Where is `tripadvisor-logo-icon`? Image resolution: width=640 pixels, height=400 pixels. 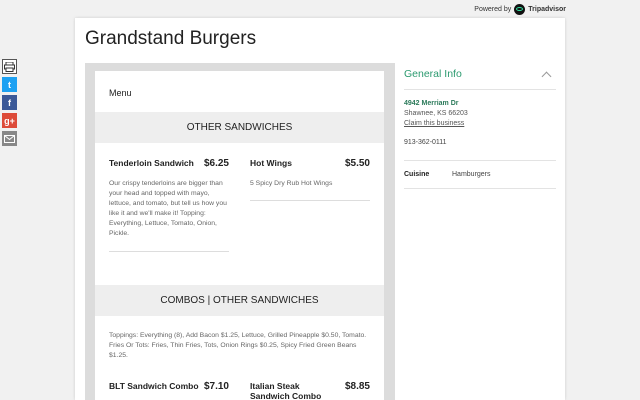
tripadvisor-logo-icon is located at coordinates (520, 9).